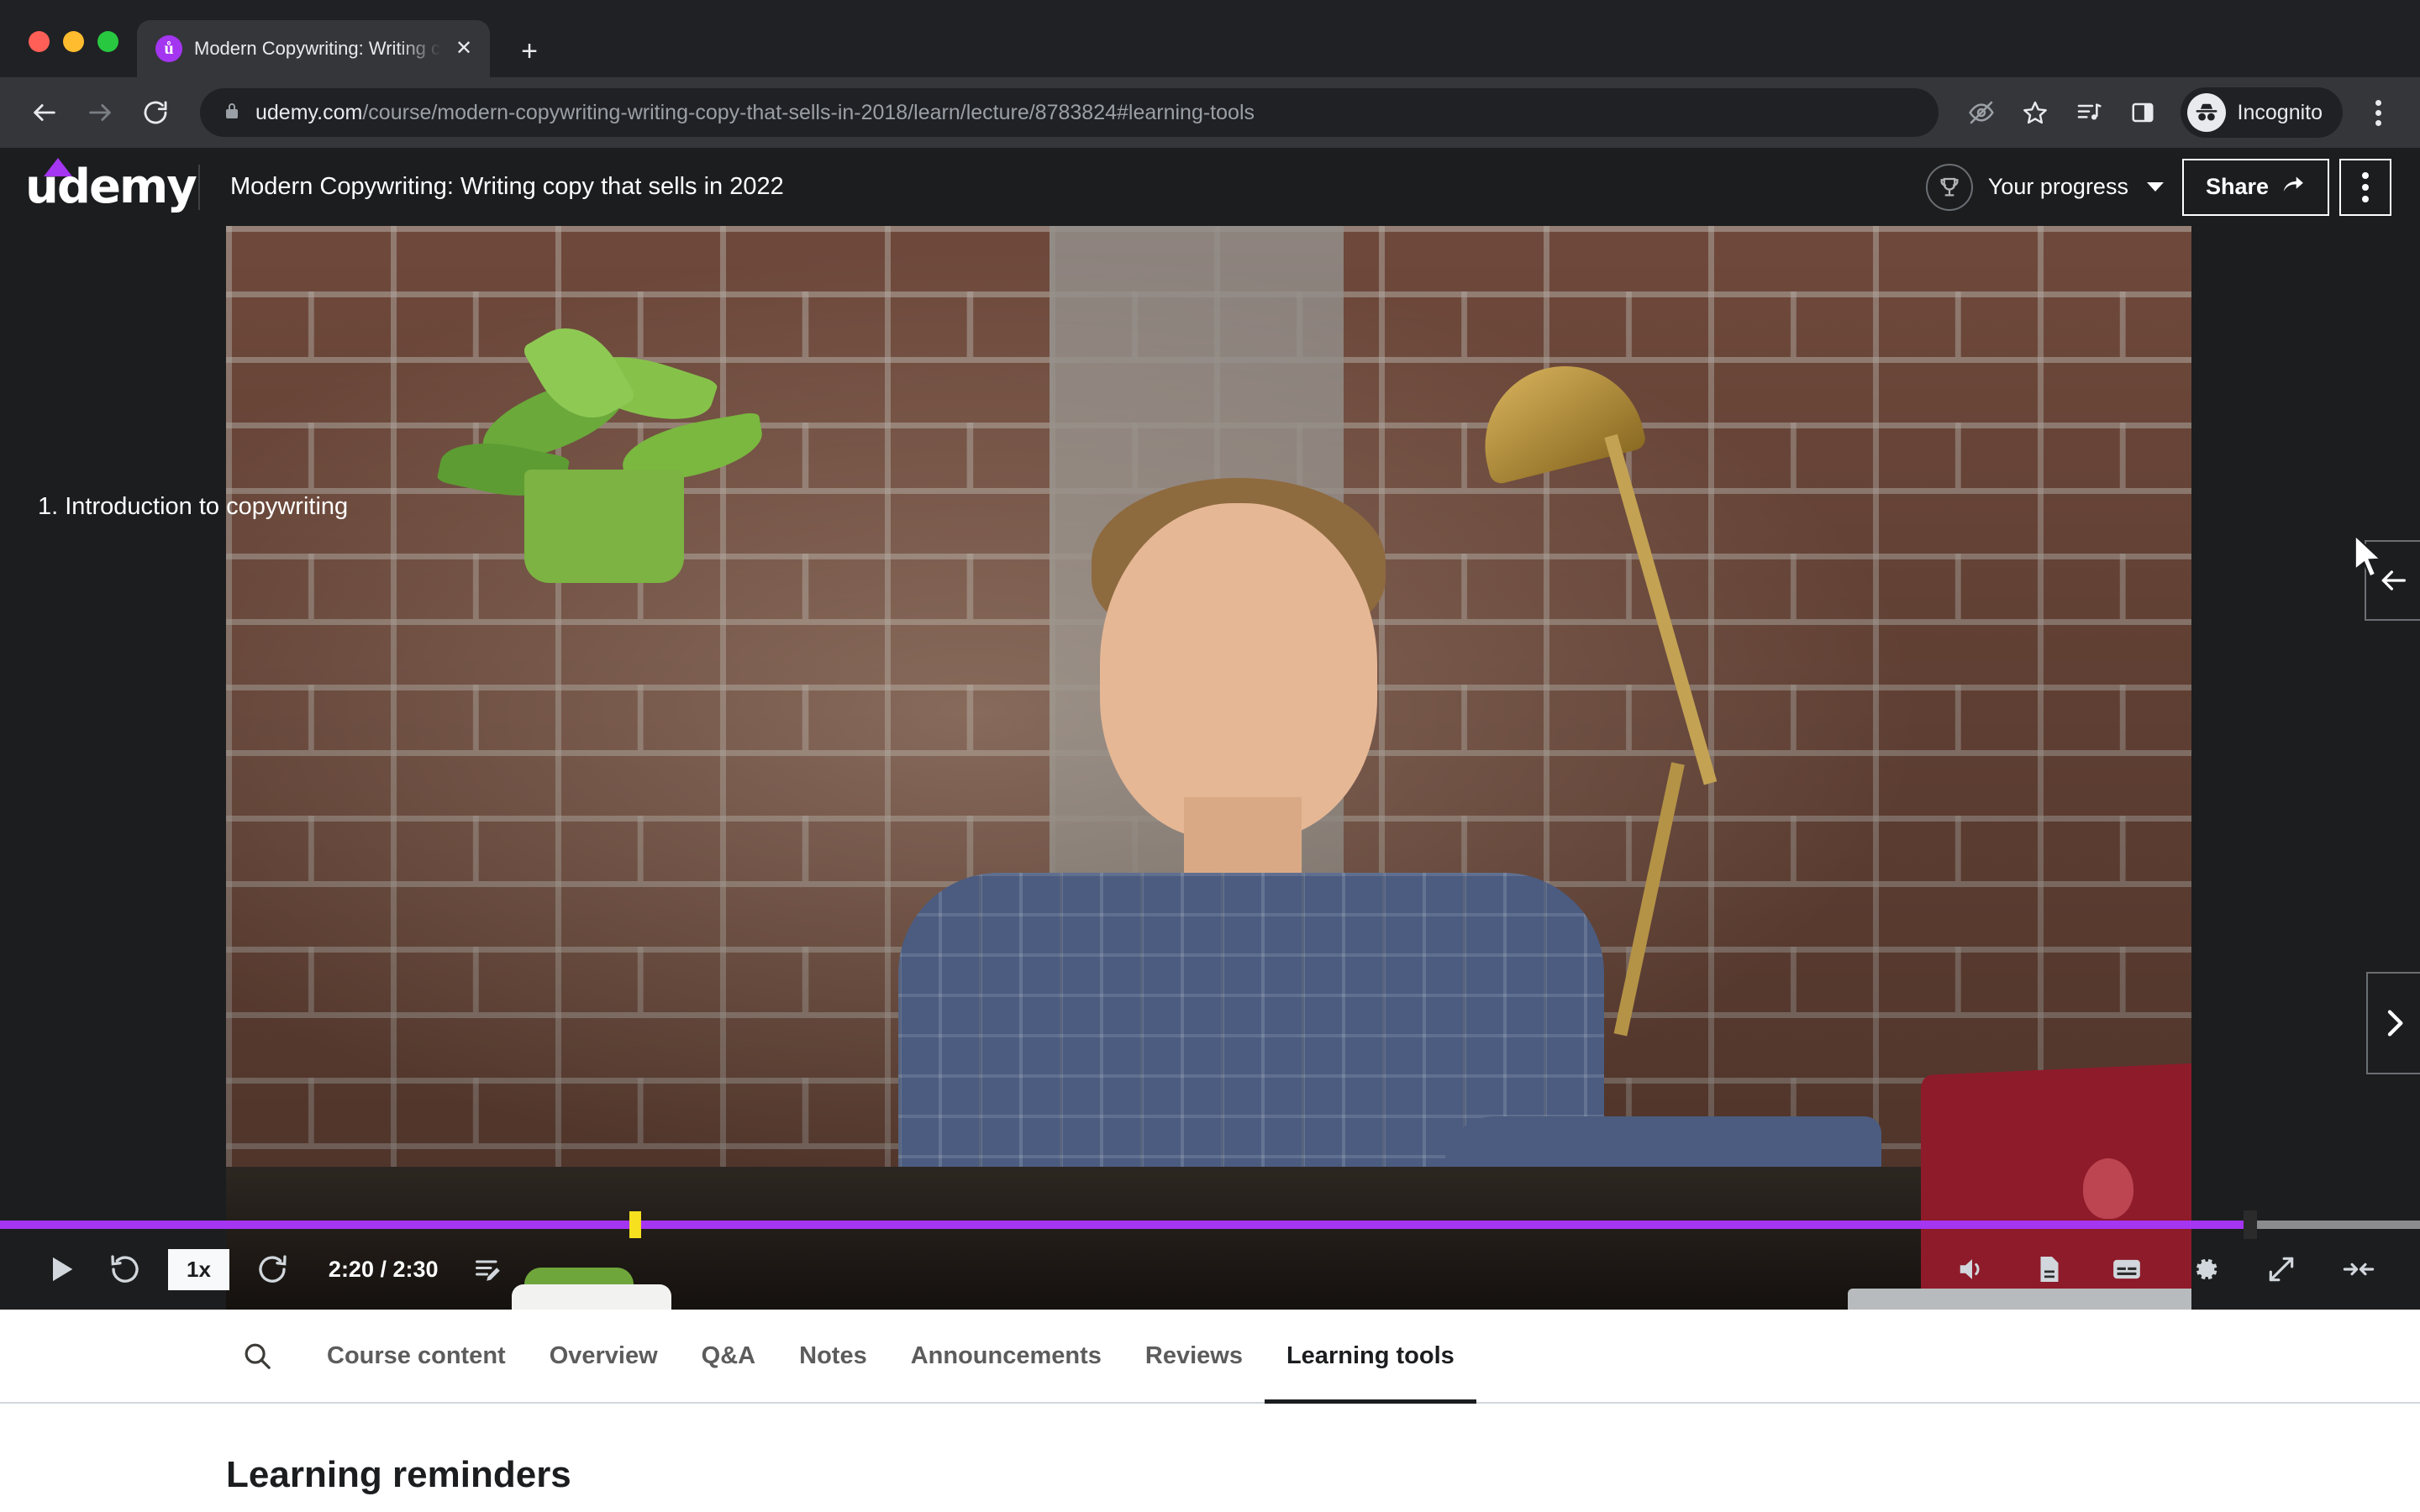 The image size is (2420, 1512). Describe the element at coordinates (2293, 186) in the screenshot. I see `share-arrow-icon` at that location.